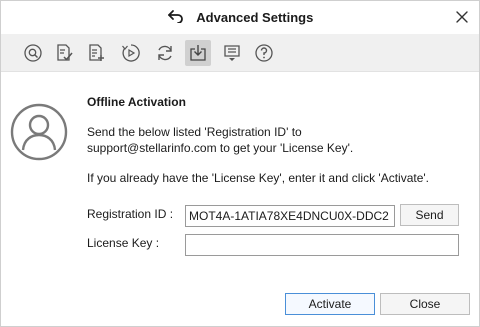 The width and height of the screenshot is (480, 327). What do you see at coordinates (462, 17) in the screenshot?
I see `close-window-icon` at bounding box center [462, 17].